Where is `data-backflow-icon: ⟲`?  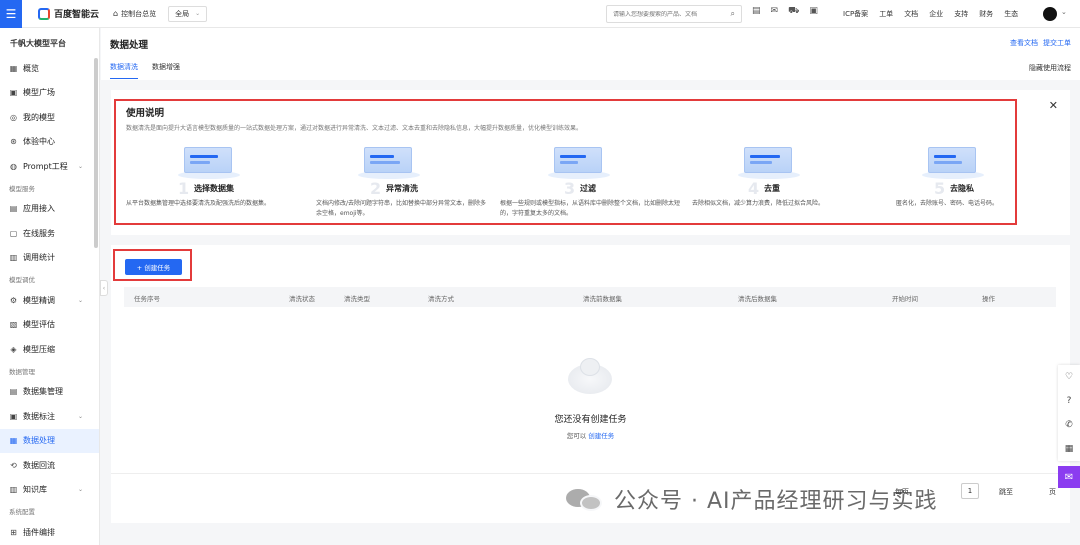 data-backflow-icon: ⟲ is located at coordinates (13, 465).